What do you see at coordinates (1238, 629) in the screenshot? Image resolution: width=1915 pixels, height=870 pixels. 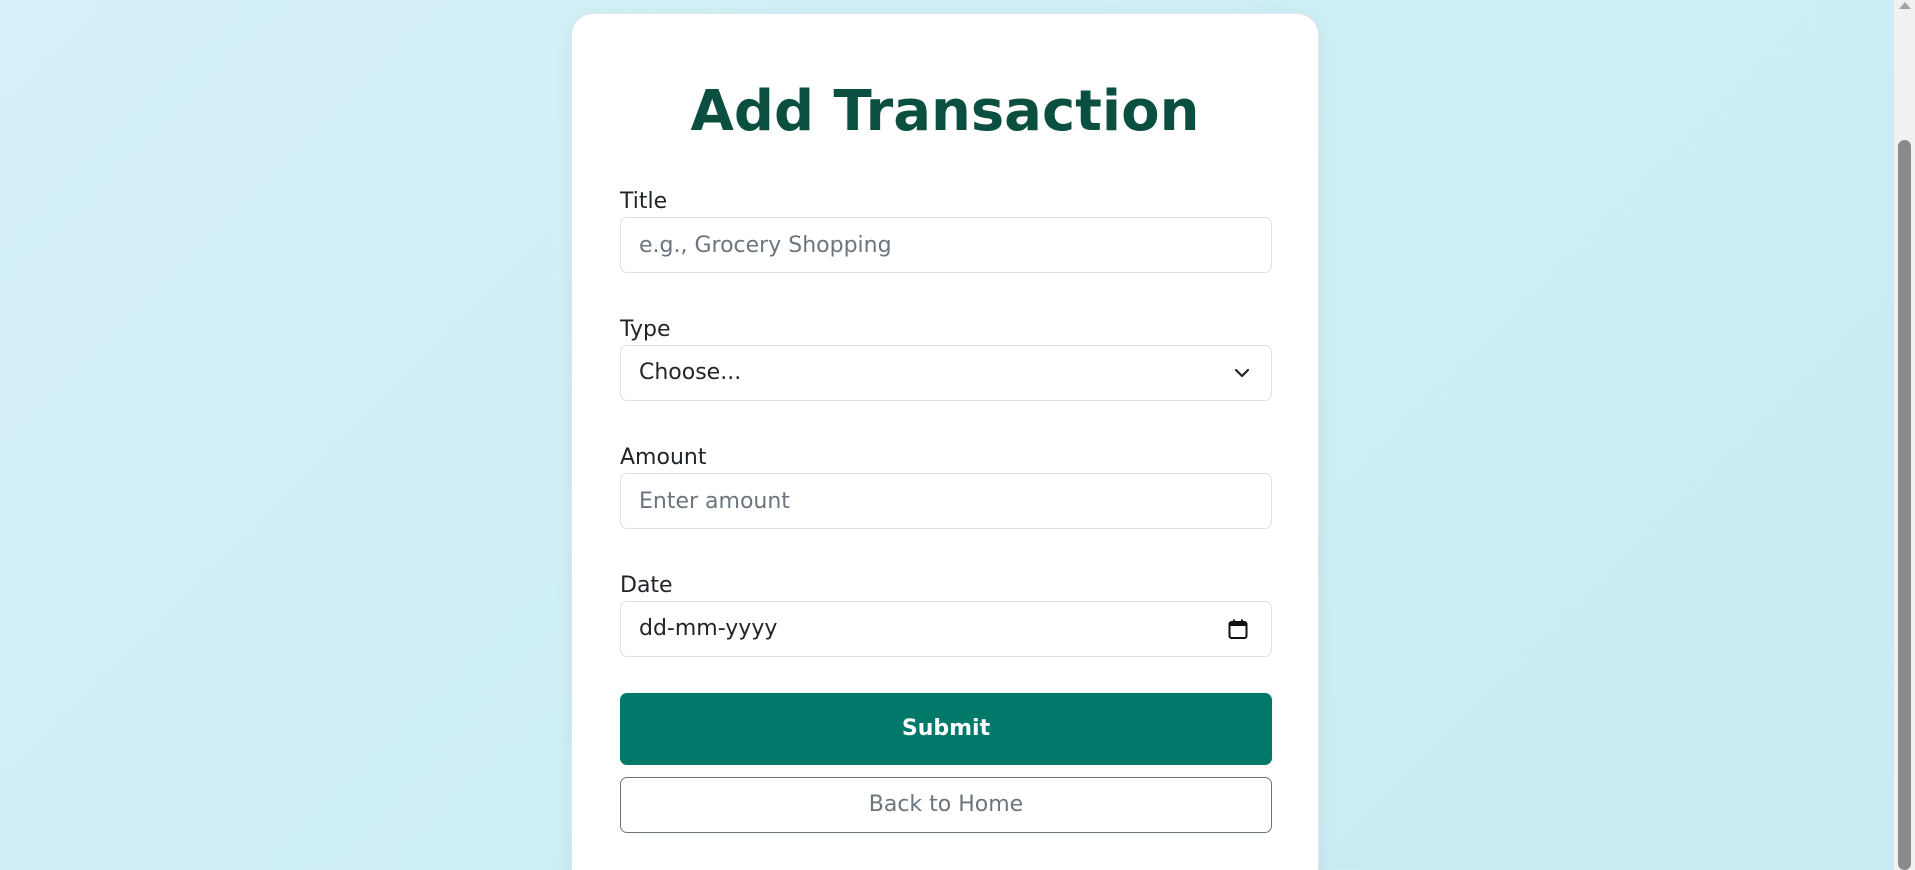 I see `calendar-icon` at bounding box center [1238, 629].